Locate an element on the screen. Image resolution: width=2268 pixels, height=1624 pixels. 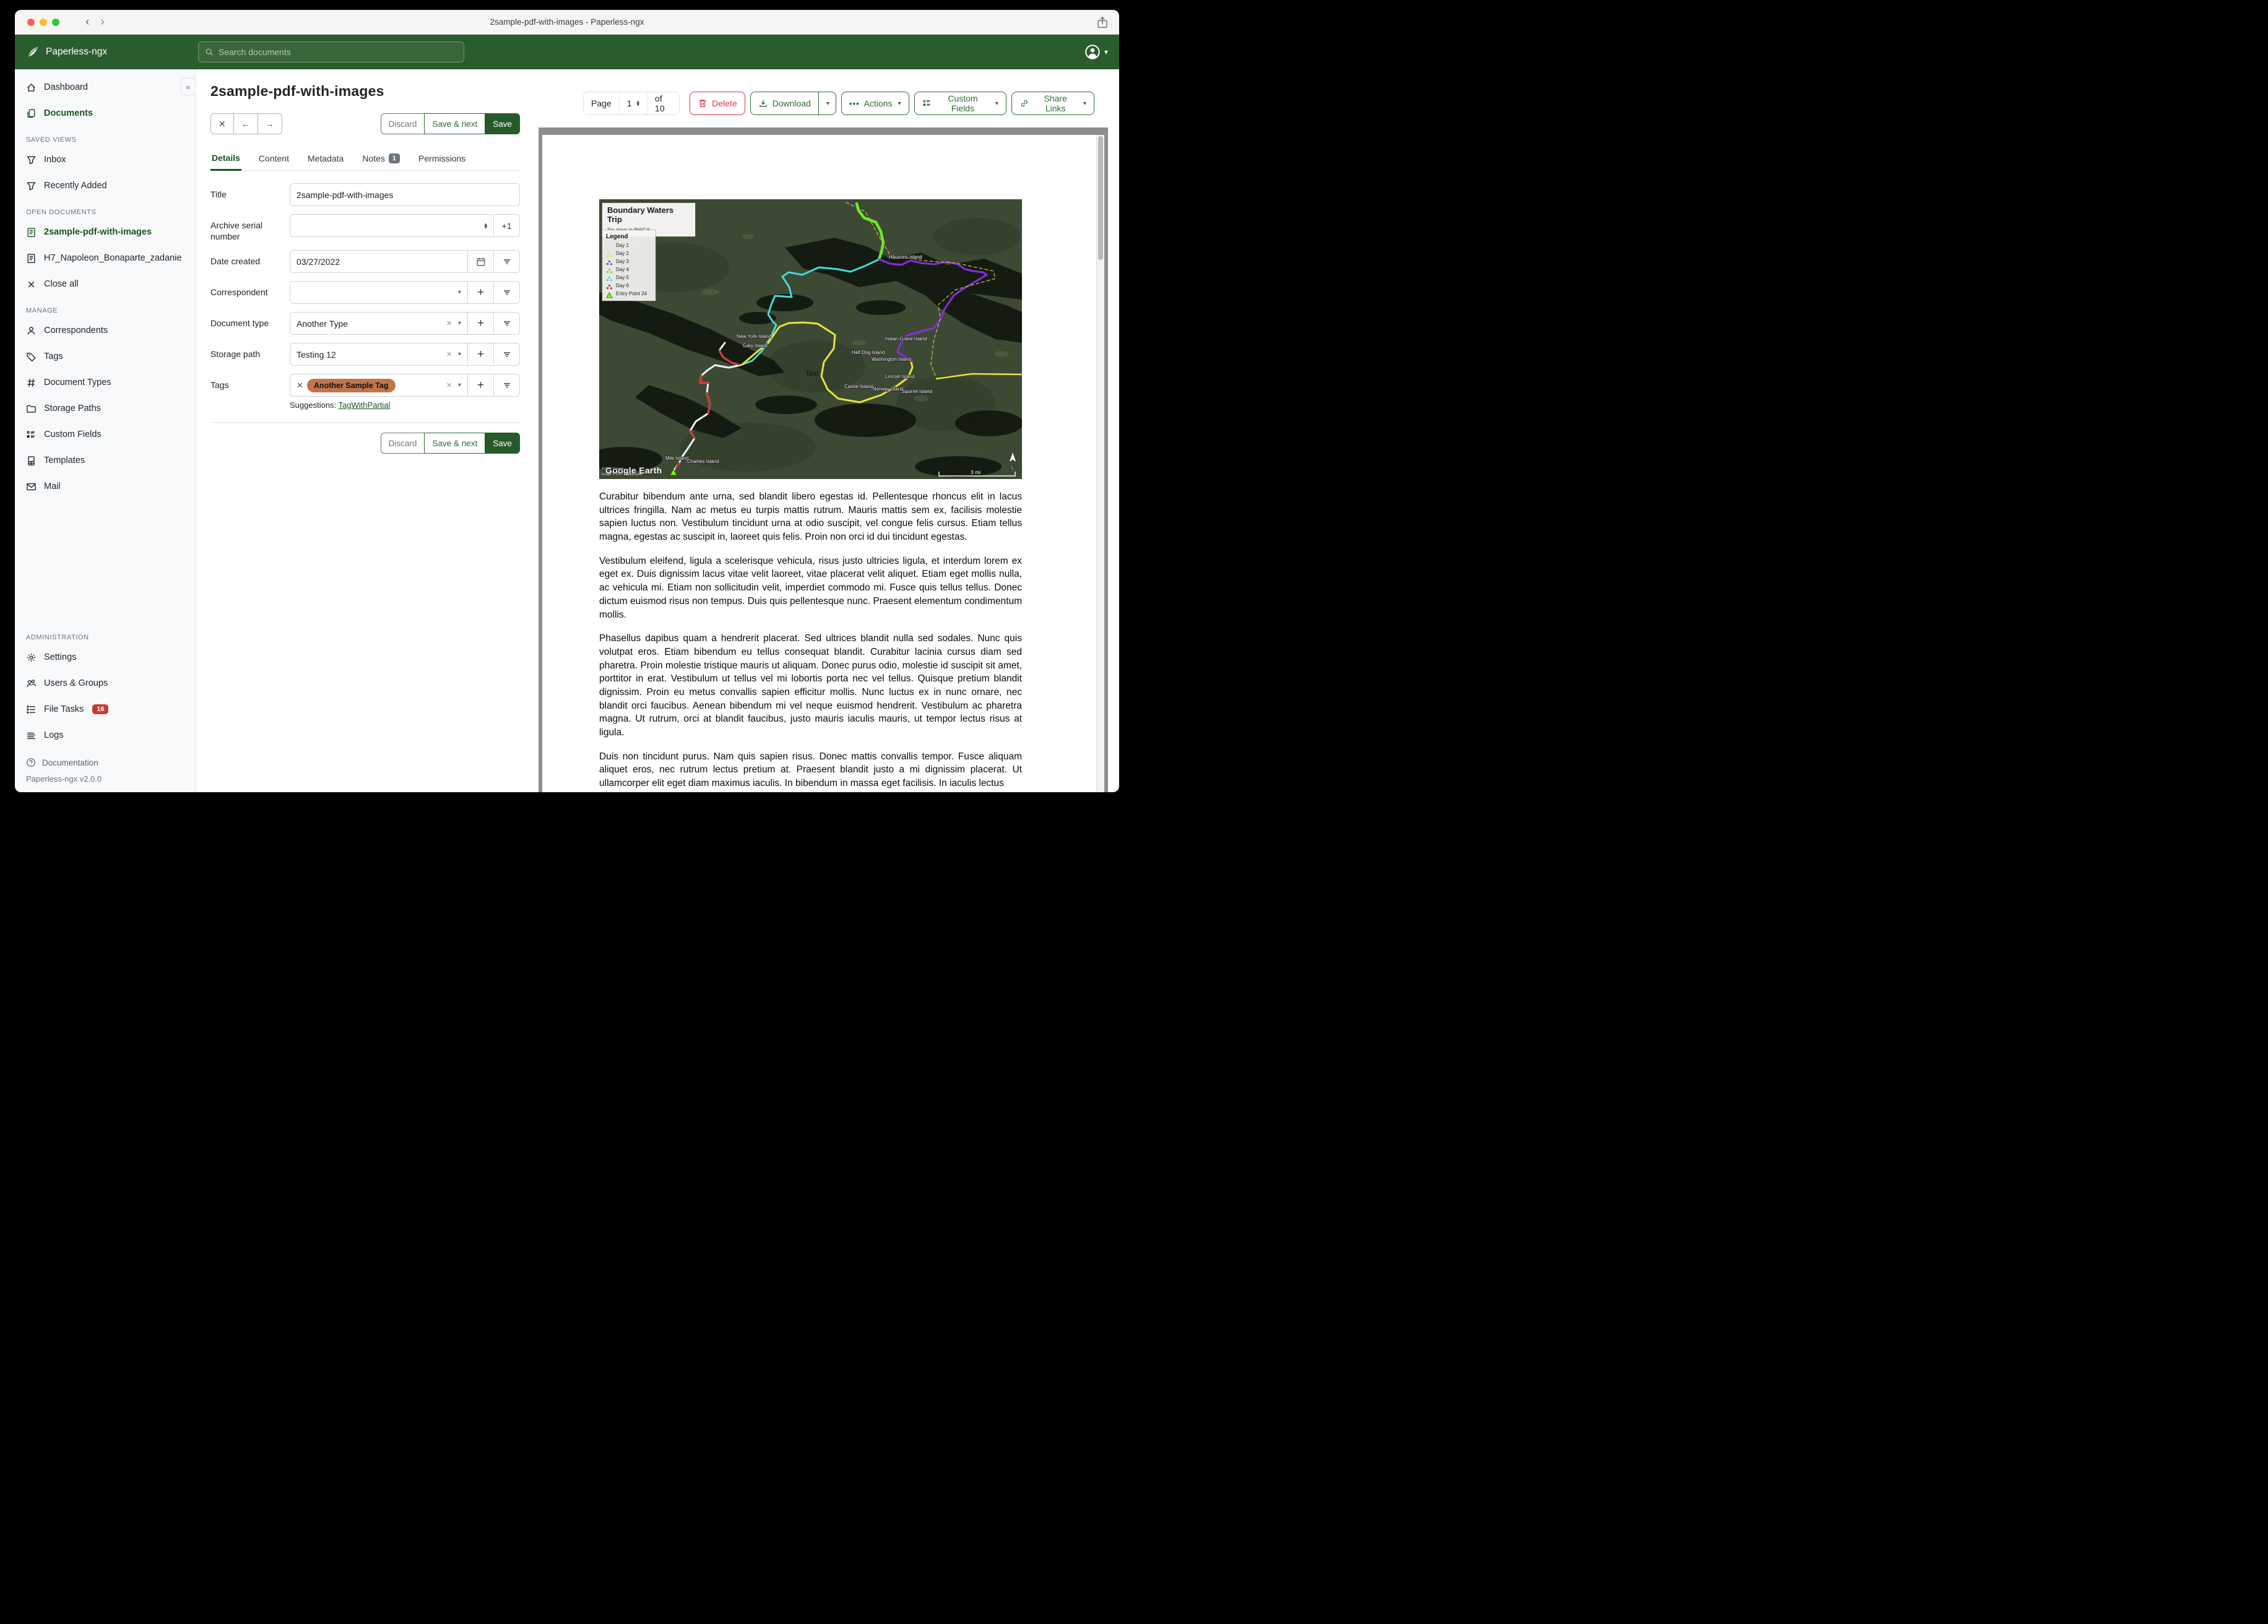
date-created-input: 03/27/2022 is located at coordinates (379, 262).